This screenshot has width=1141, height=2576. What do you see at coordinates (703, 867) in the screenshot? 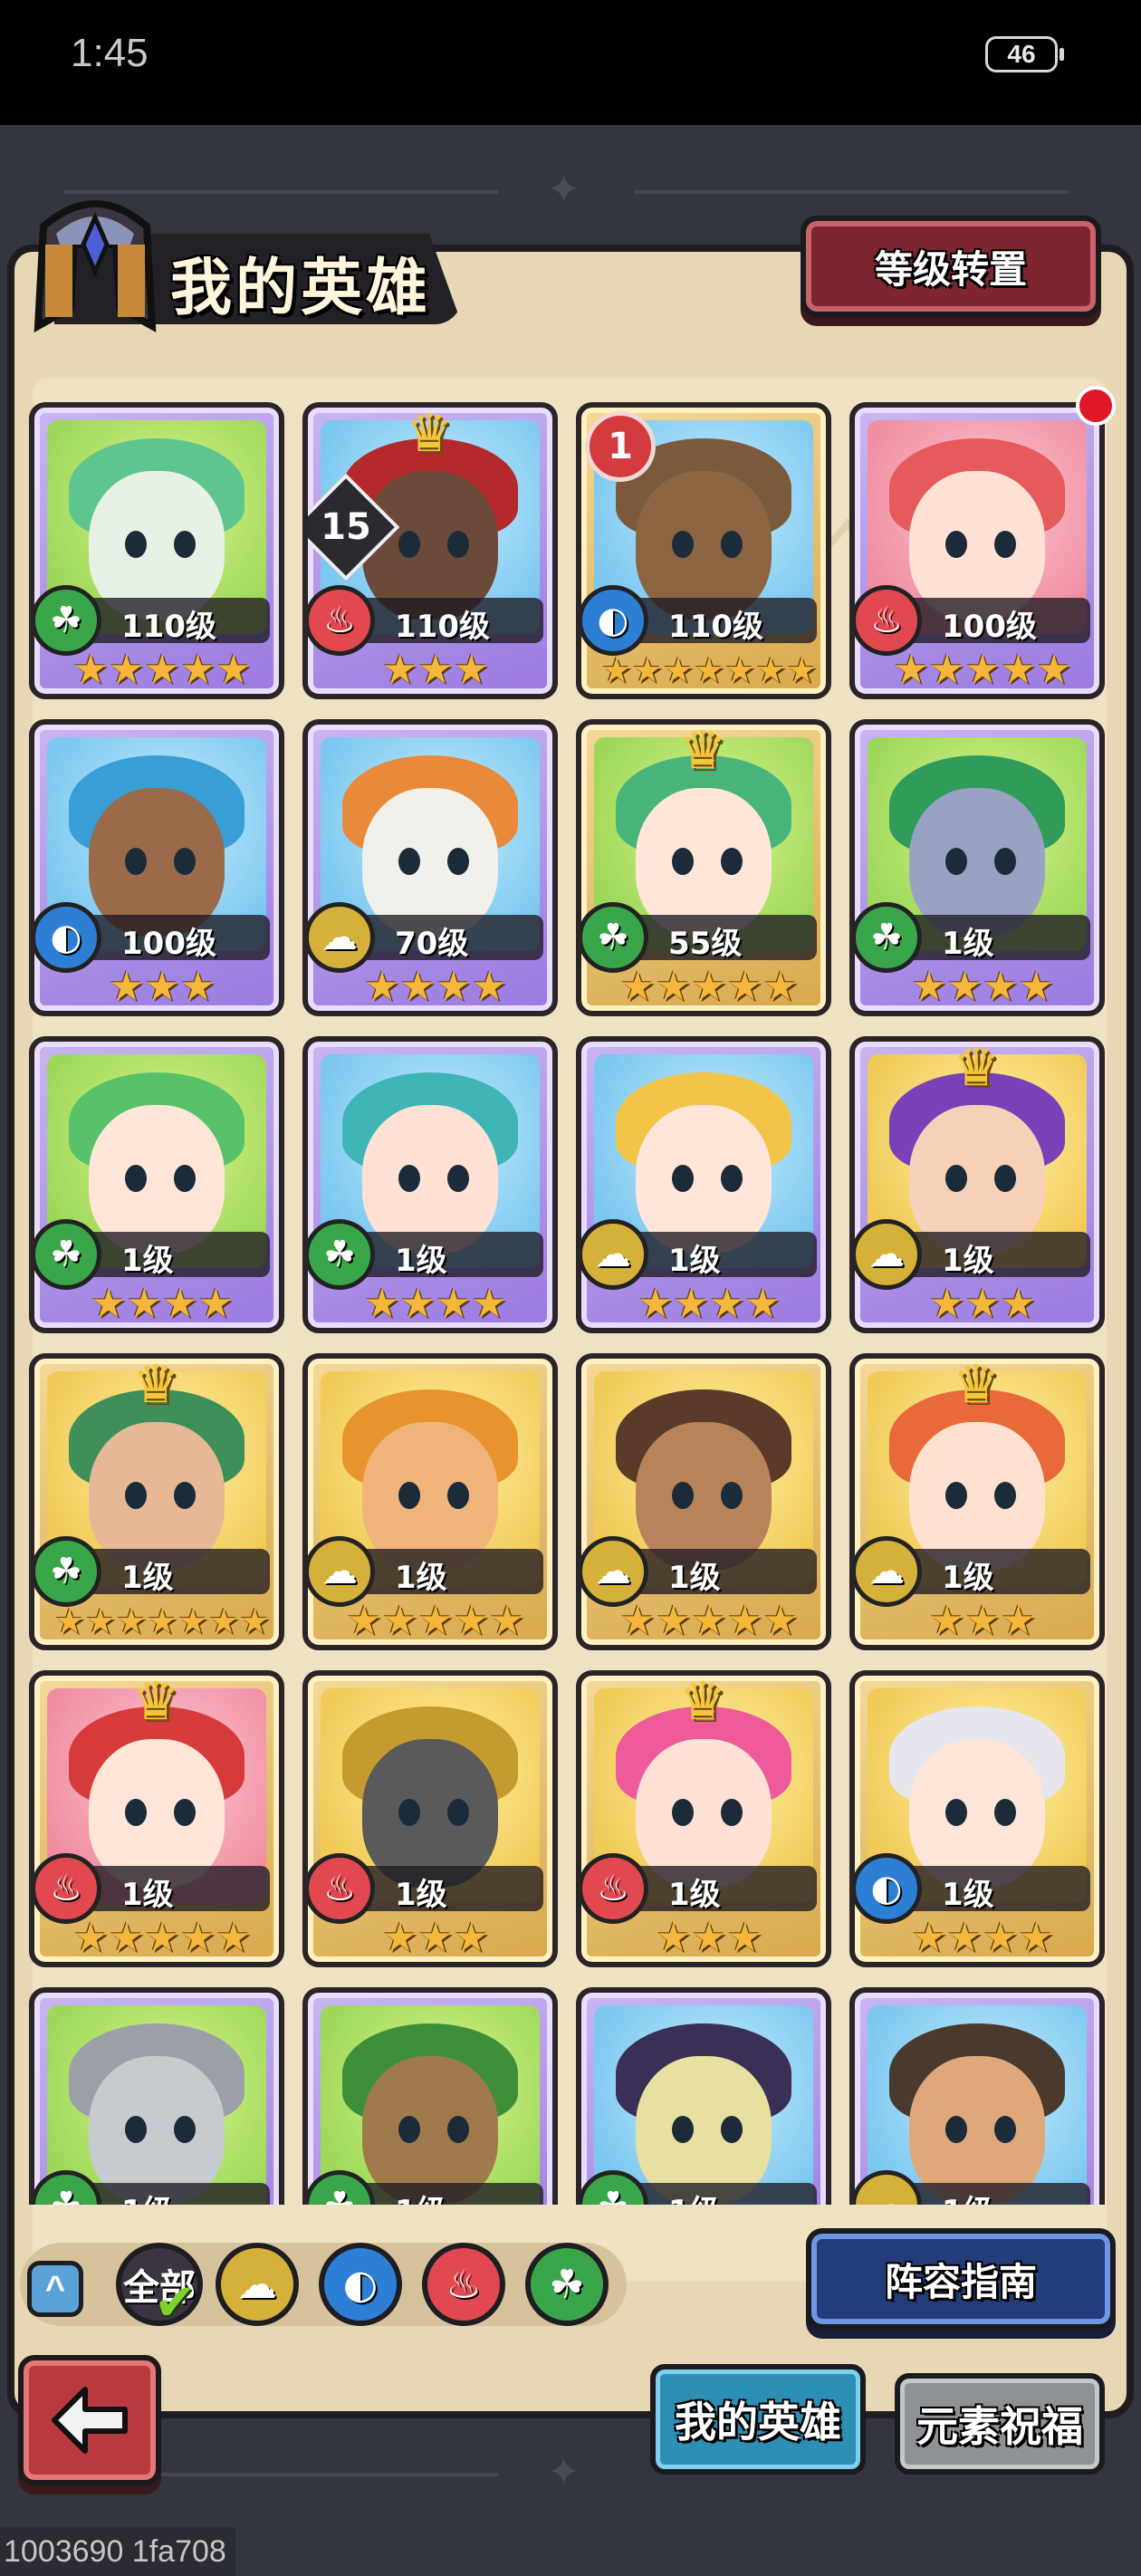
I see `hero-card: 55级 ☘ ★ ★ ★ ★ ★ ♛` at bounding box center [703, 867].